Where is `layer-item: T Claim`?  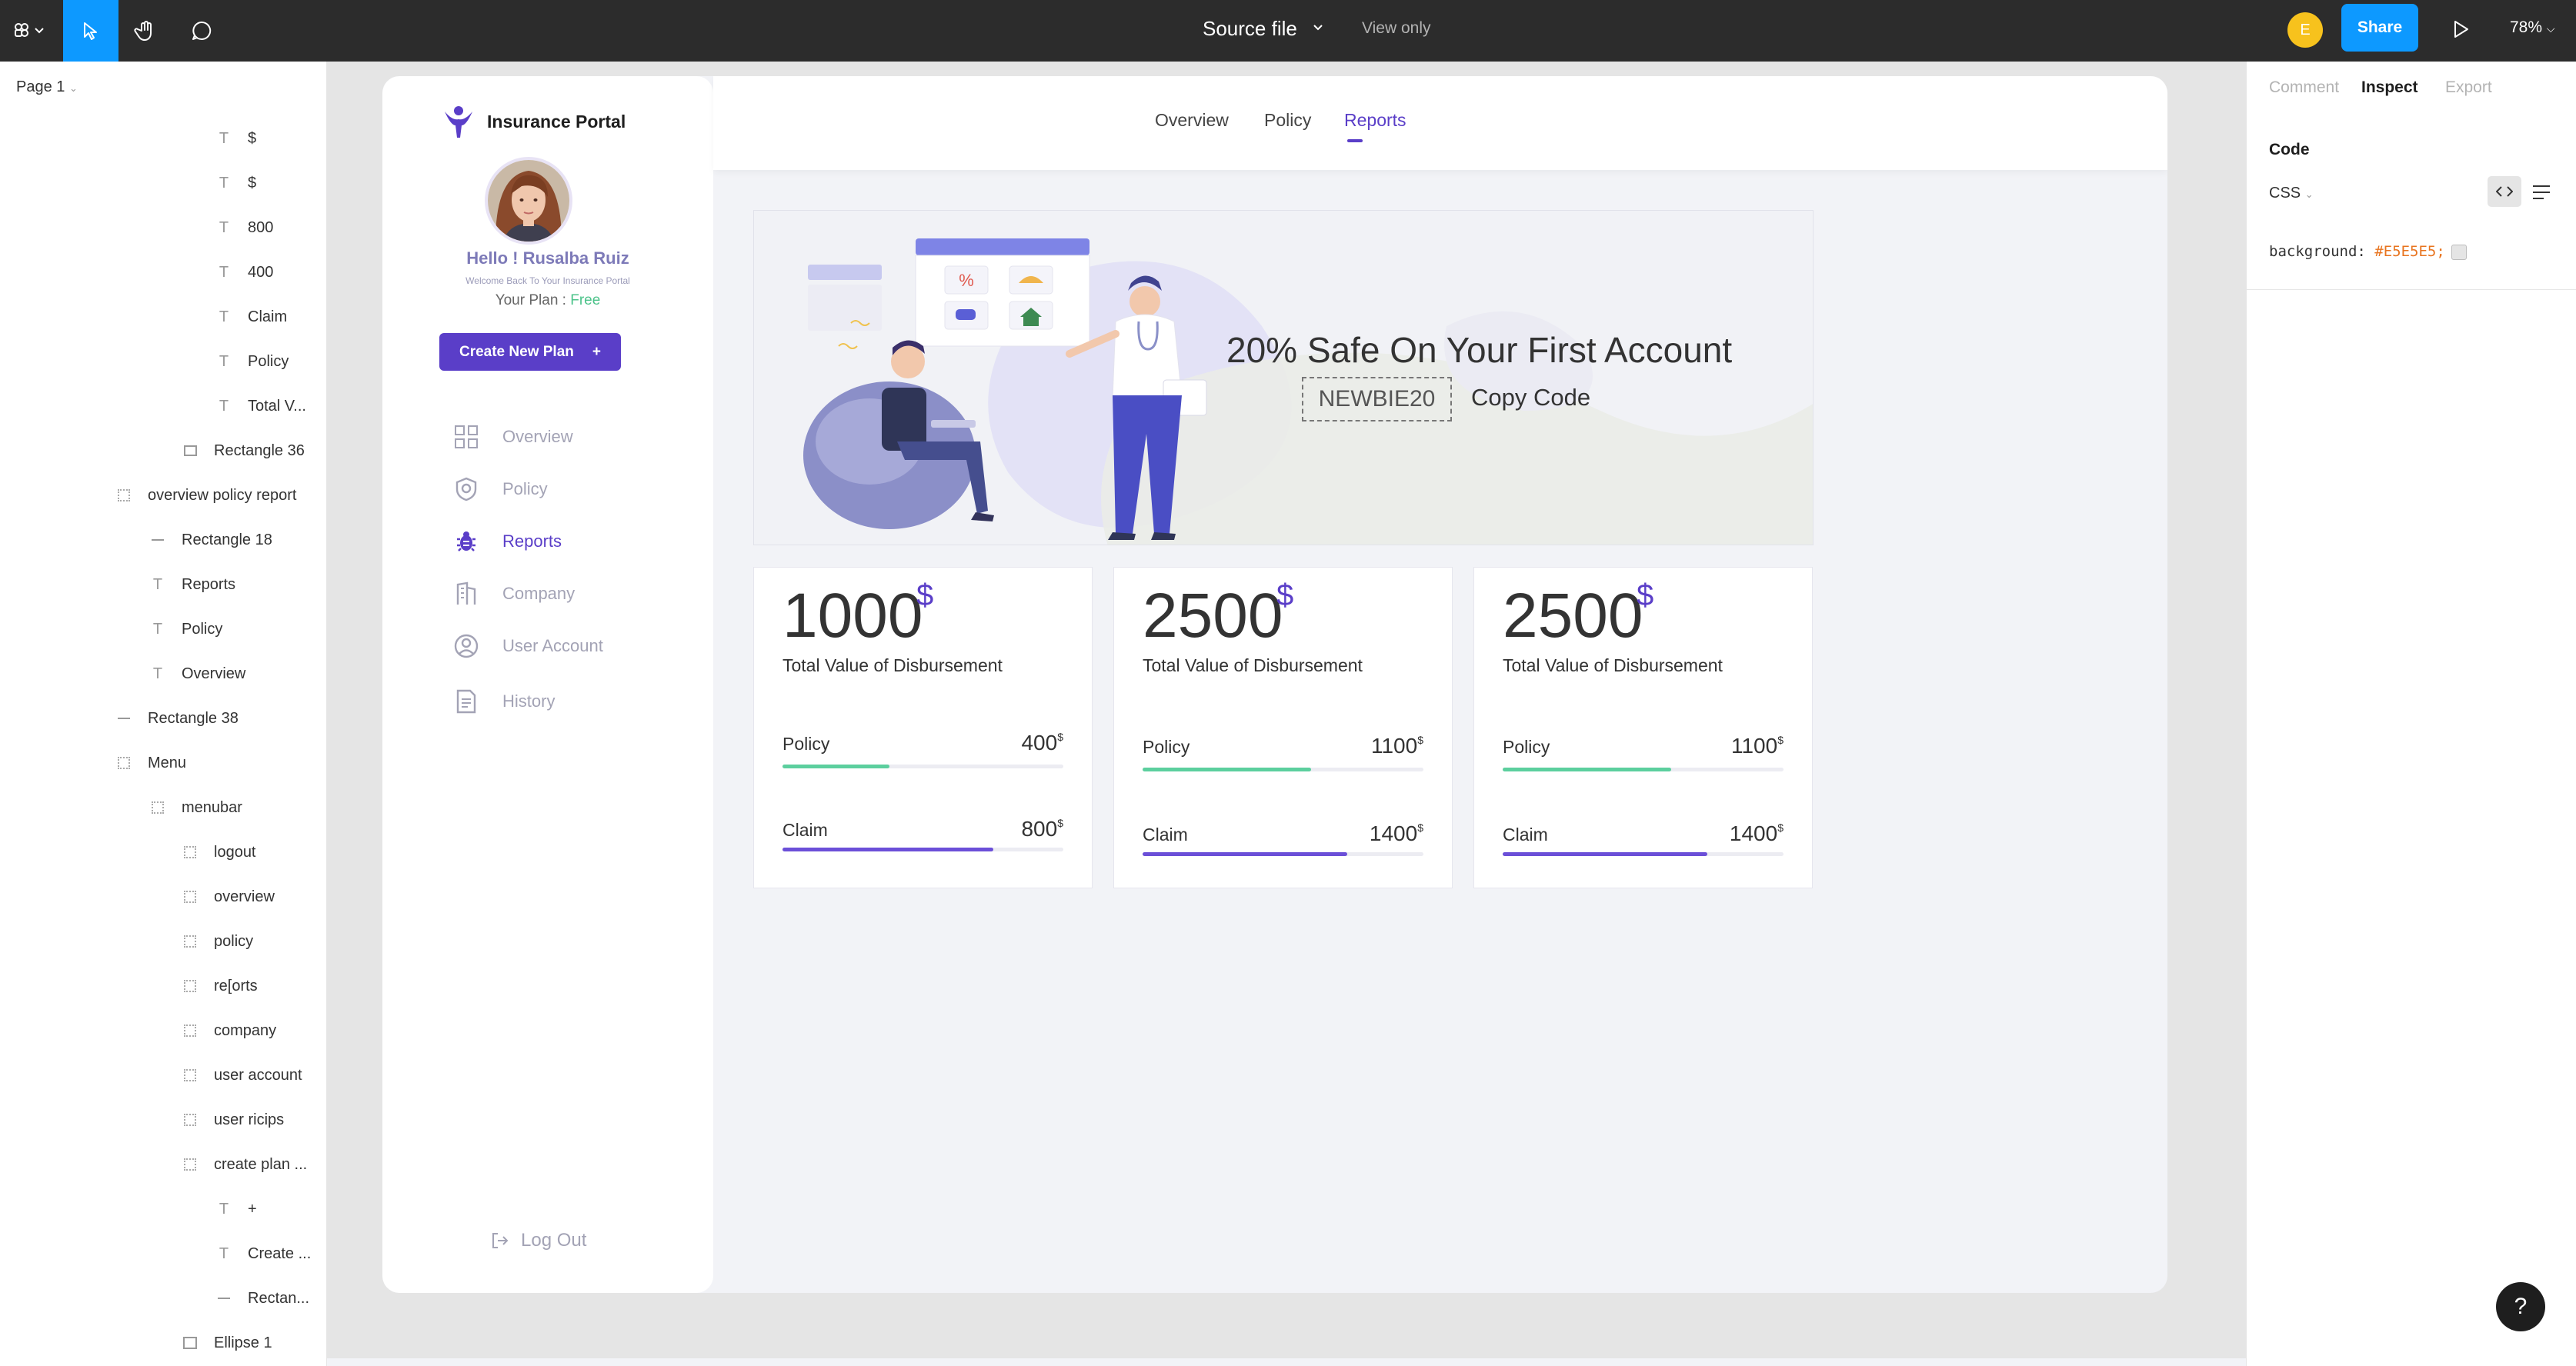 layer-item: T Claim is located at coordinates (251, 317).